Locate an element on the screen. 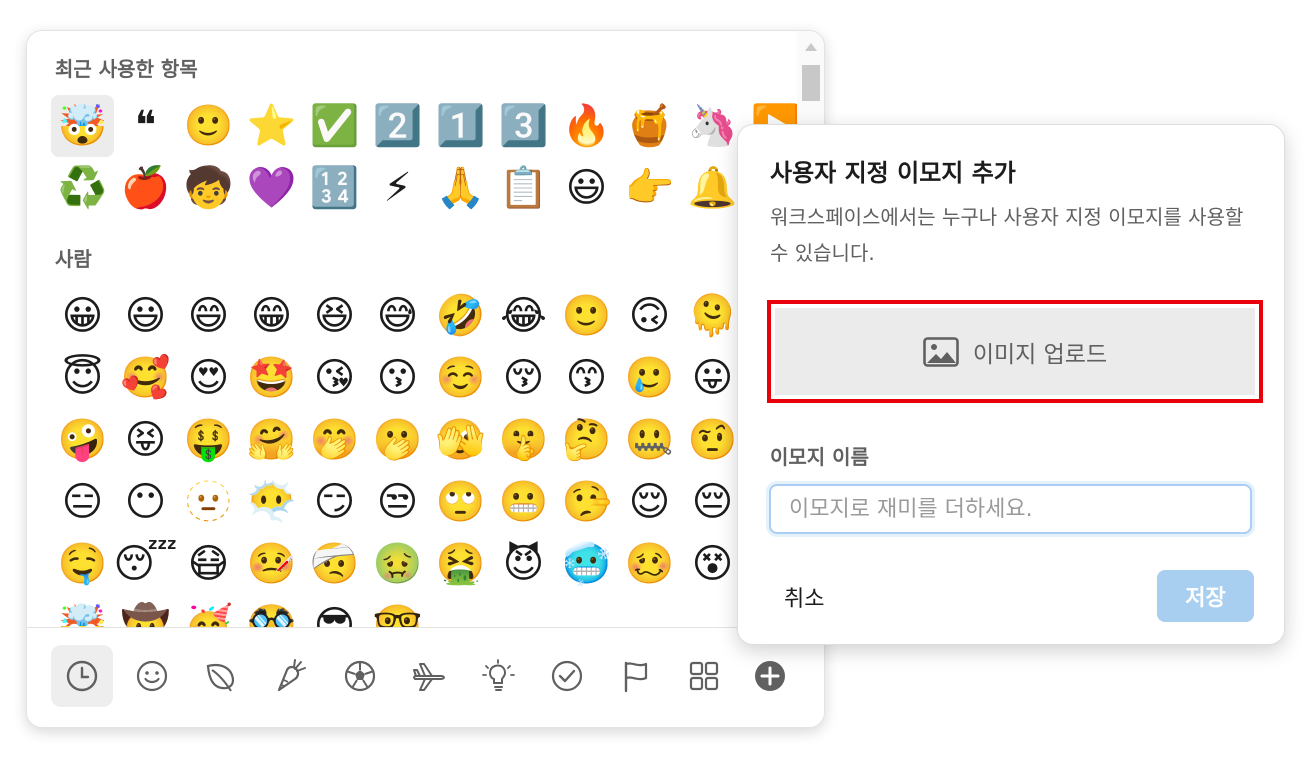  emoji-innocent: 😇 is located at coordinates (82, 378).